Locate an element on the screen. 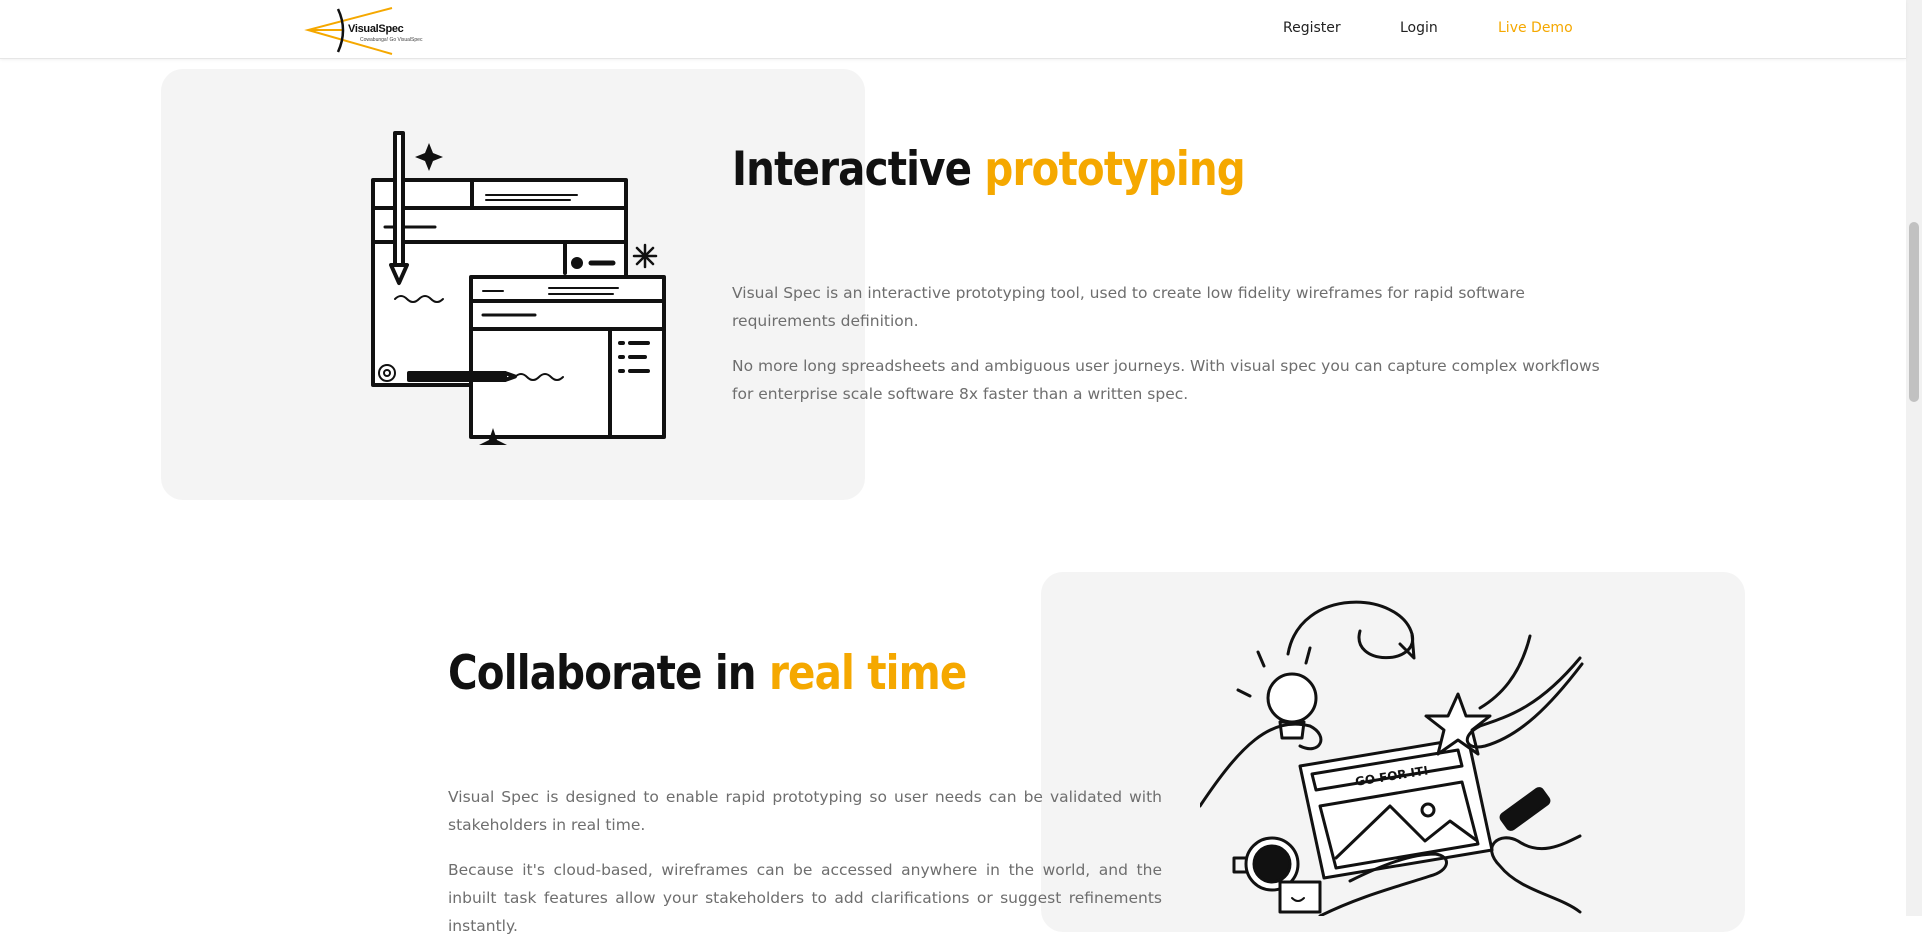 The height and width of the screenshot is (940, 1922). collaboration-hands-illustration: GO FOR IT! is located at coordinates (1392, 758).